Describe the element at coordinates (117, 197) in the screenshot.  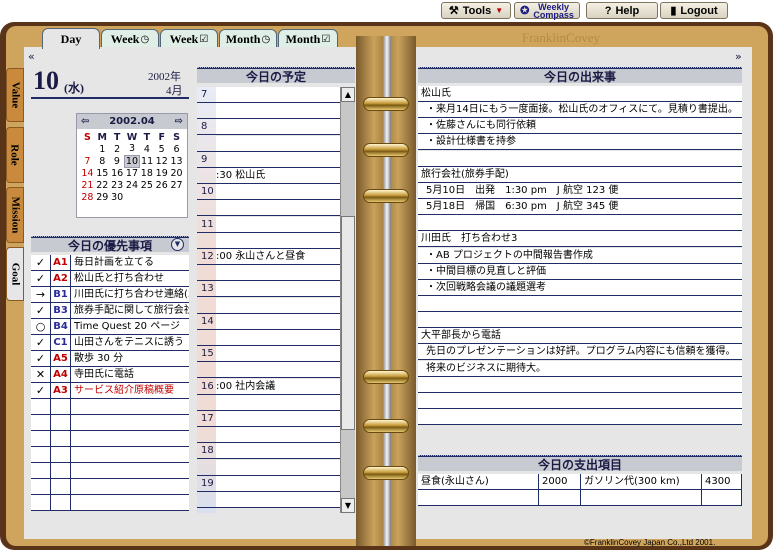
I see `calendar-day: 30` at that location.